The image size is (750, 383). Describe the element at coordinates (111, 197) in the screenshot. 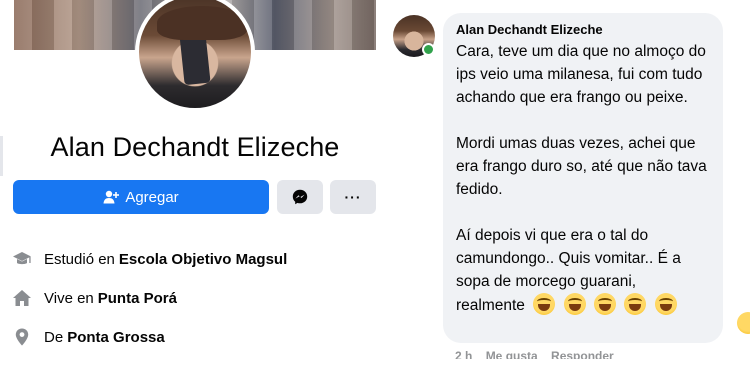

I see `add-friend-icon` at that location.